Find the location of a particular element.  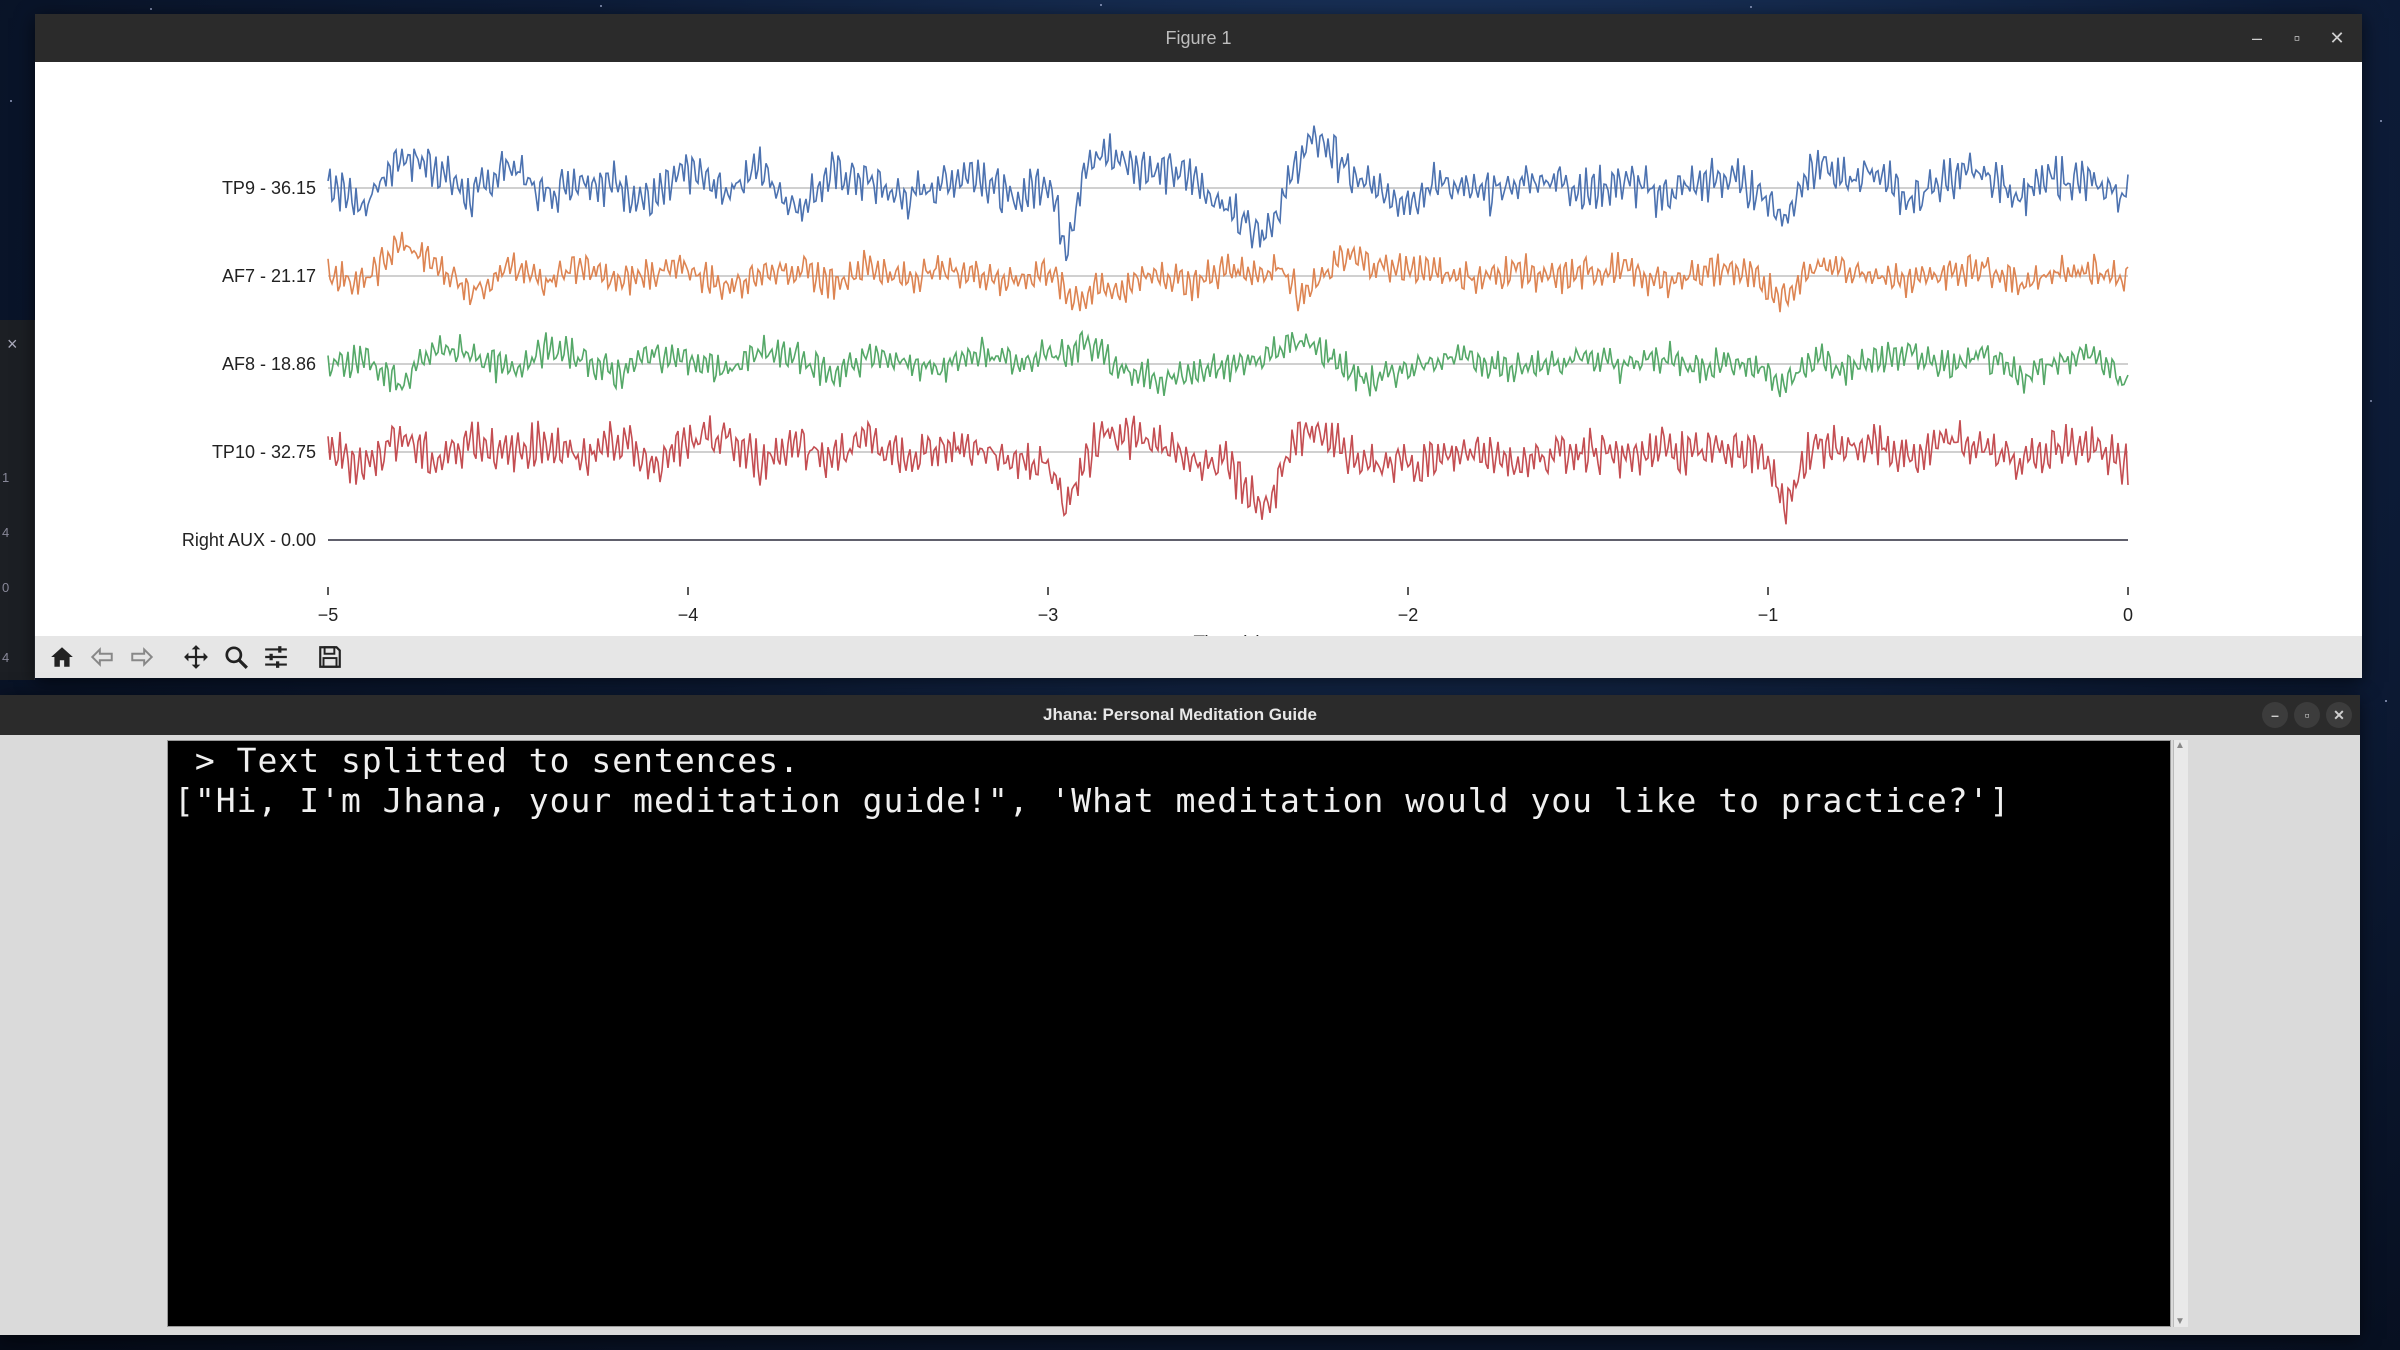

terminal-scrollbar: ▲ ▼ is located at coordinates (2180, 1033).